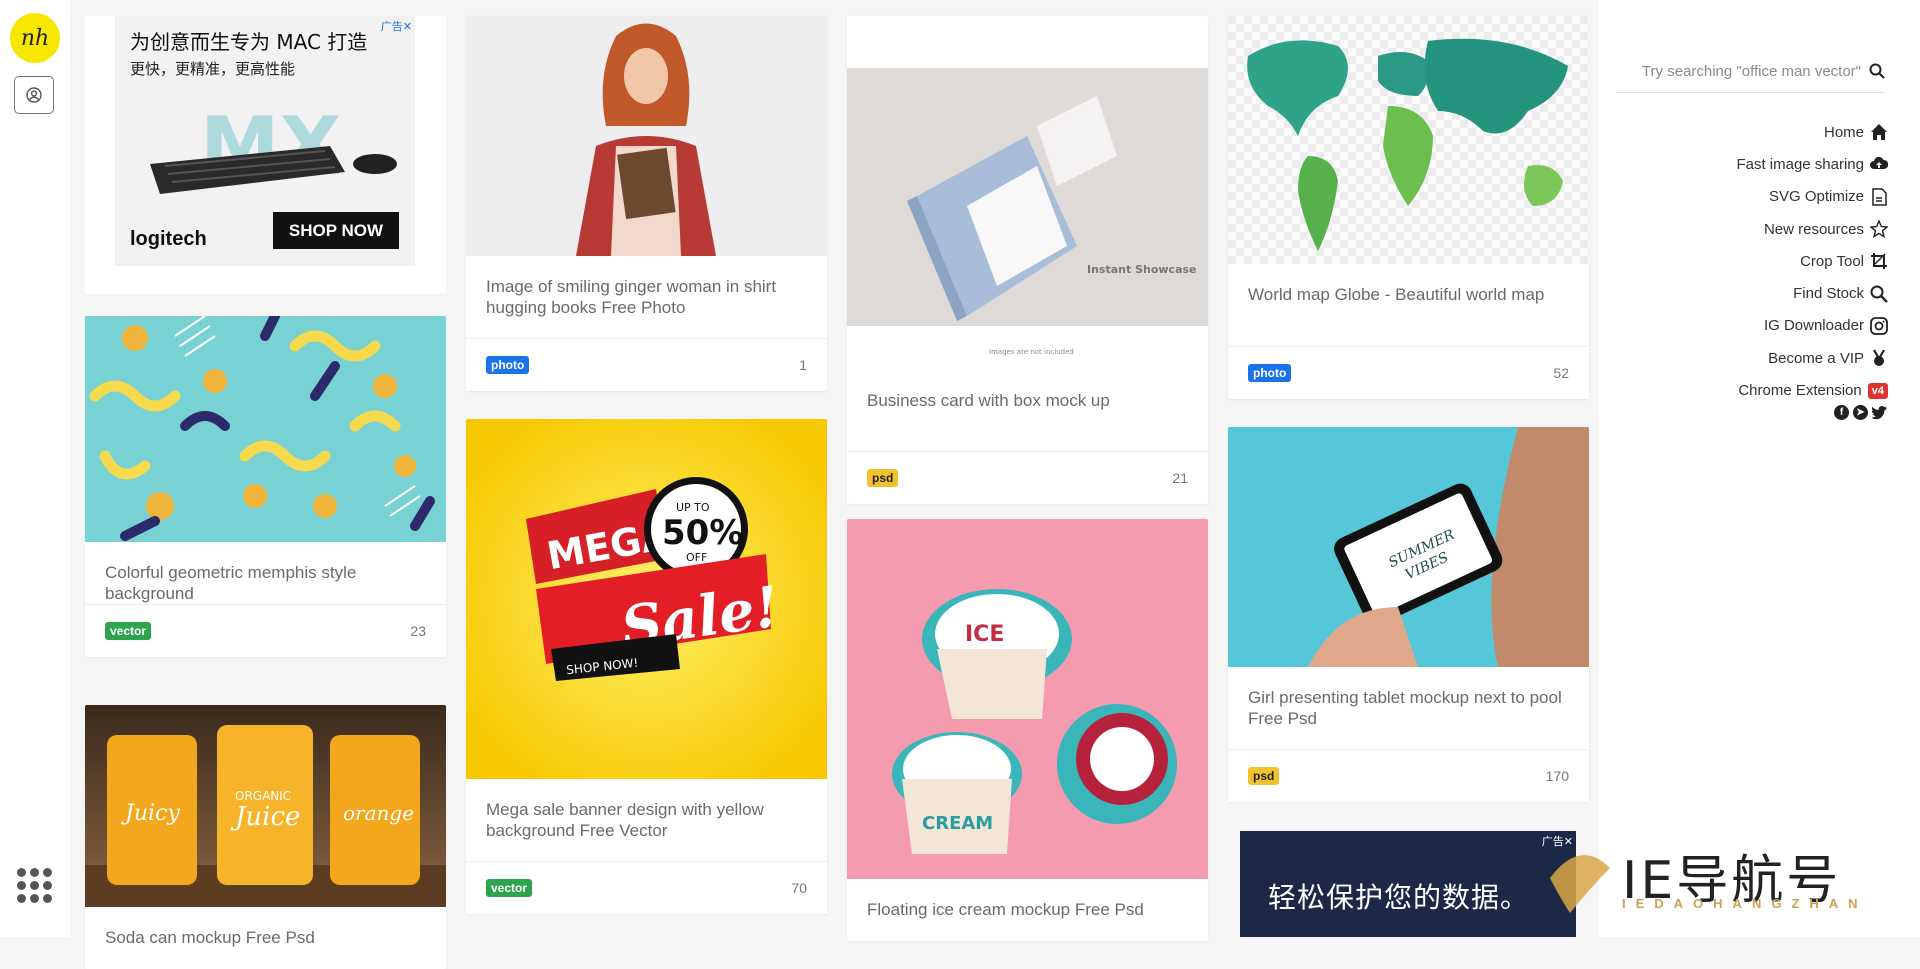 This screenshot has width=1920, height=969. What do you see at coordinates (1816, 358) in the screenshot?
I see `nav-label: Become a VIP` at bounding box center [1816, 358].